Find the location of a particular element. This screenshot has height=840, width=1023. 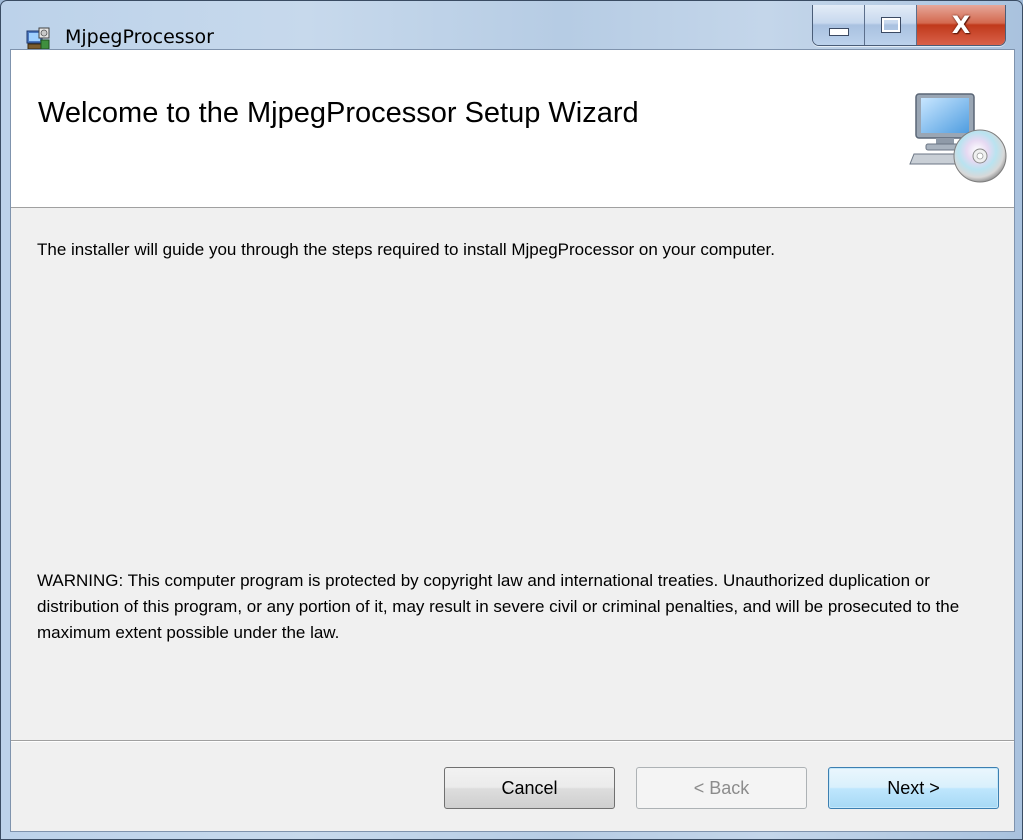

minimize-button is located at coordinates (839, 25).